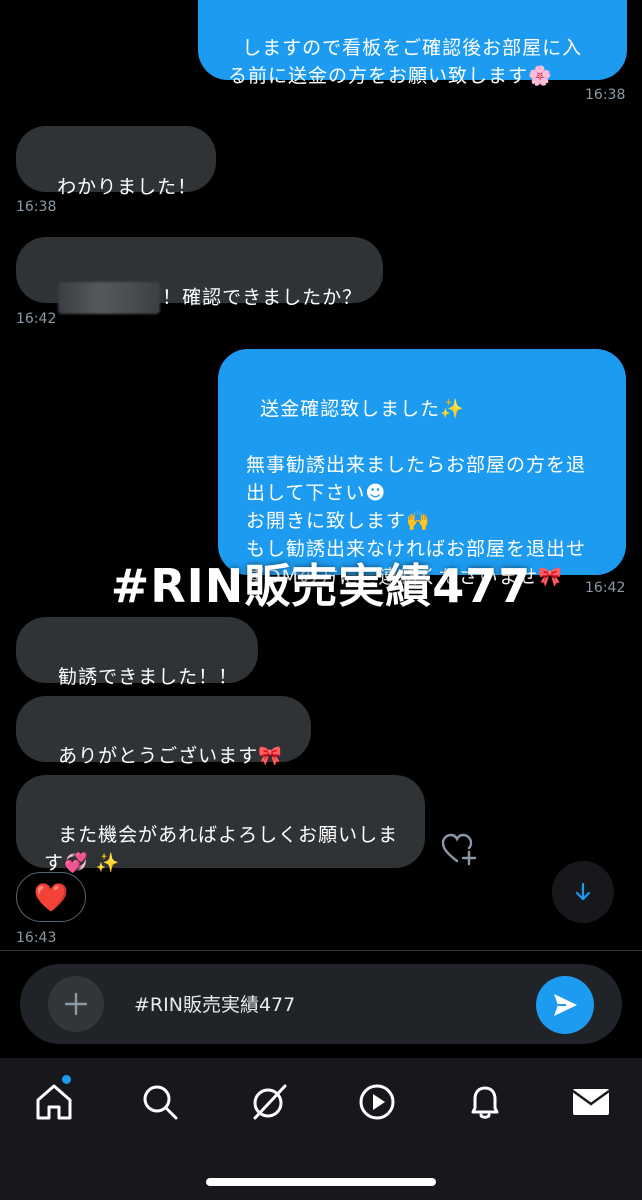  What do you see at coordinates (163, 731) in the screenshot?
I see `message-incoming-4: ありがとうございます🎀` at bounding box center [163, 731].